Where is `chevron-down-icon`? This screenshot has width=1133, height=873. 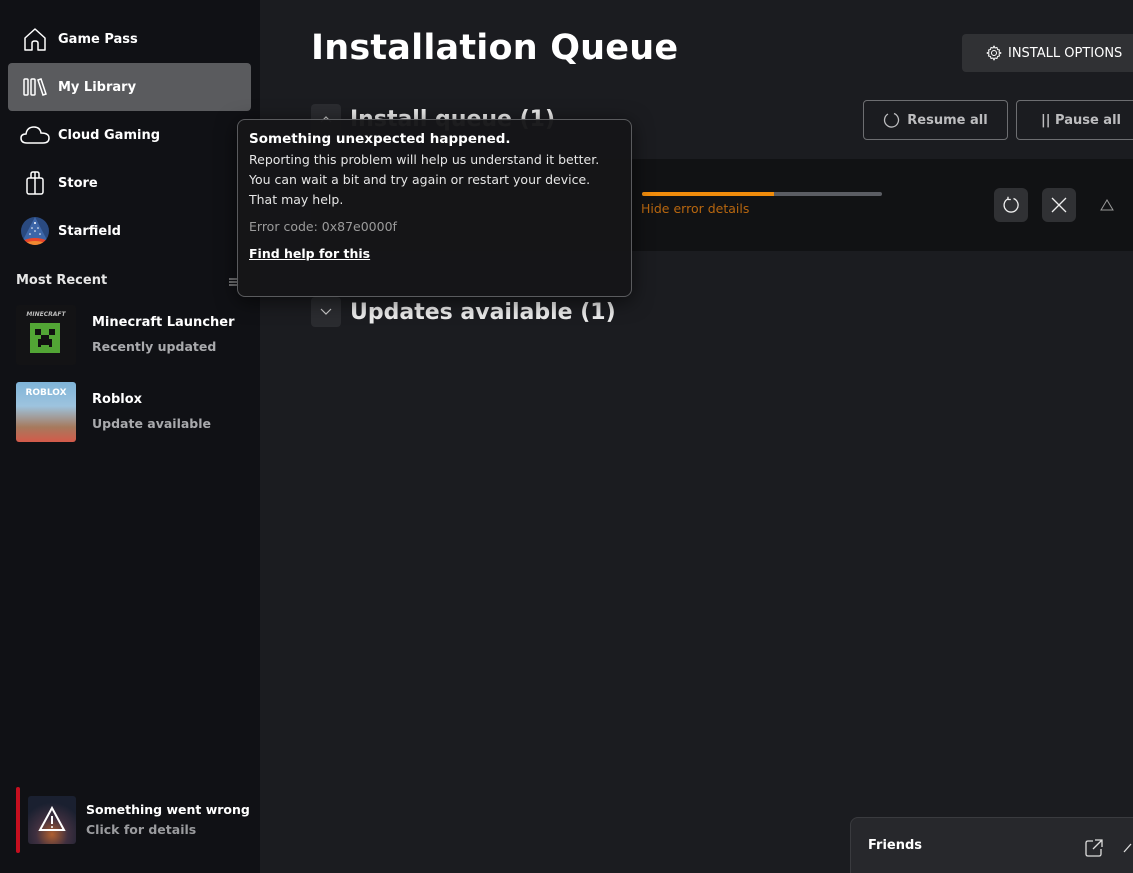 chevron-down-icon is located at coordinates (326, 311).